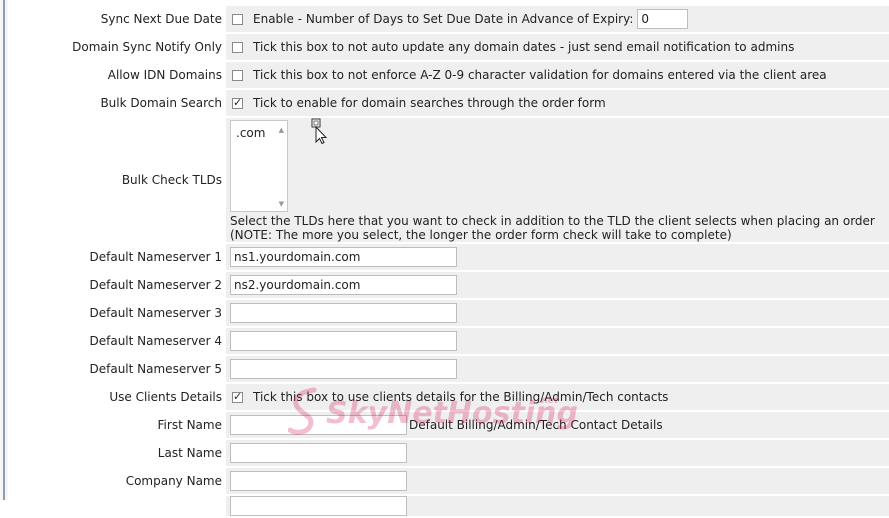  Describe the element at coordinates (557, 341) in the screenshot. I see `nameserver-4-field` at that location.